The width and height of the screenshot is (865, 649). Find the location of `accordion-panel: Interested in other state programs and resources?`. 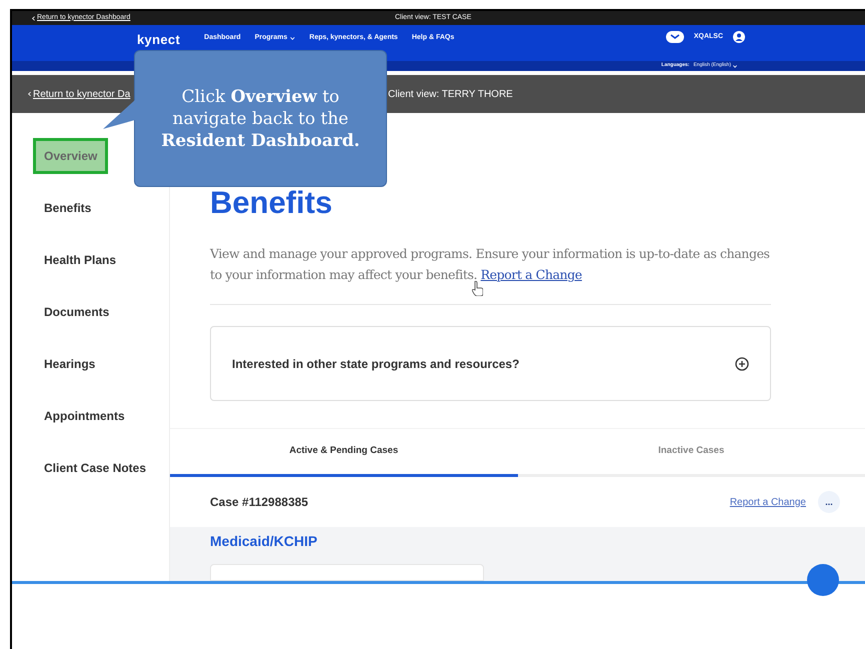

accordion-panel: Interested in other state programs and resources? is located at coordinates (490, 363).